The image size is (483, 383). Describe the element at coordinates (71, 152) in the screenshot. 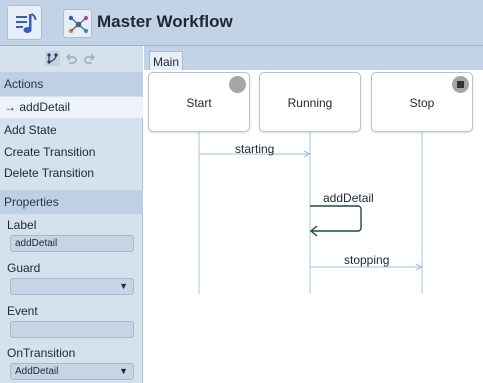

I see `action-create-transition: Create Transition` at that location.